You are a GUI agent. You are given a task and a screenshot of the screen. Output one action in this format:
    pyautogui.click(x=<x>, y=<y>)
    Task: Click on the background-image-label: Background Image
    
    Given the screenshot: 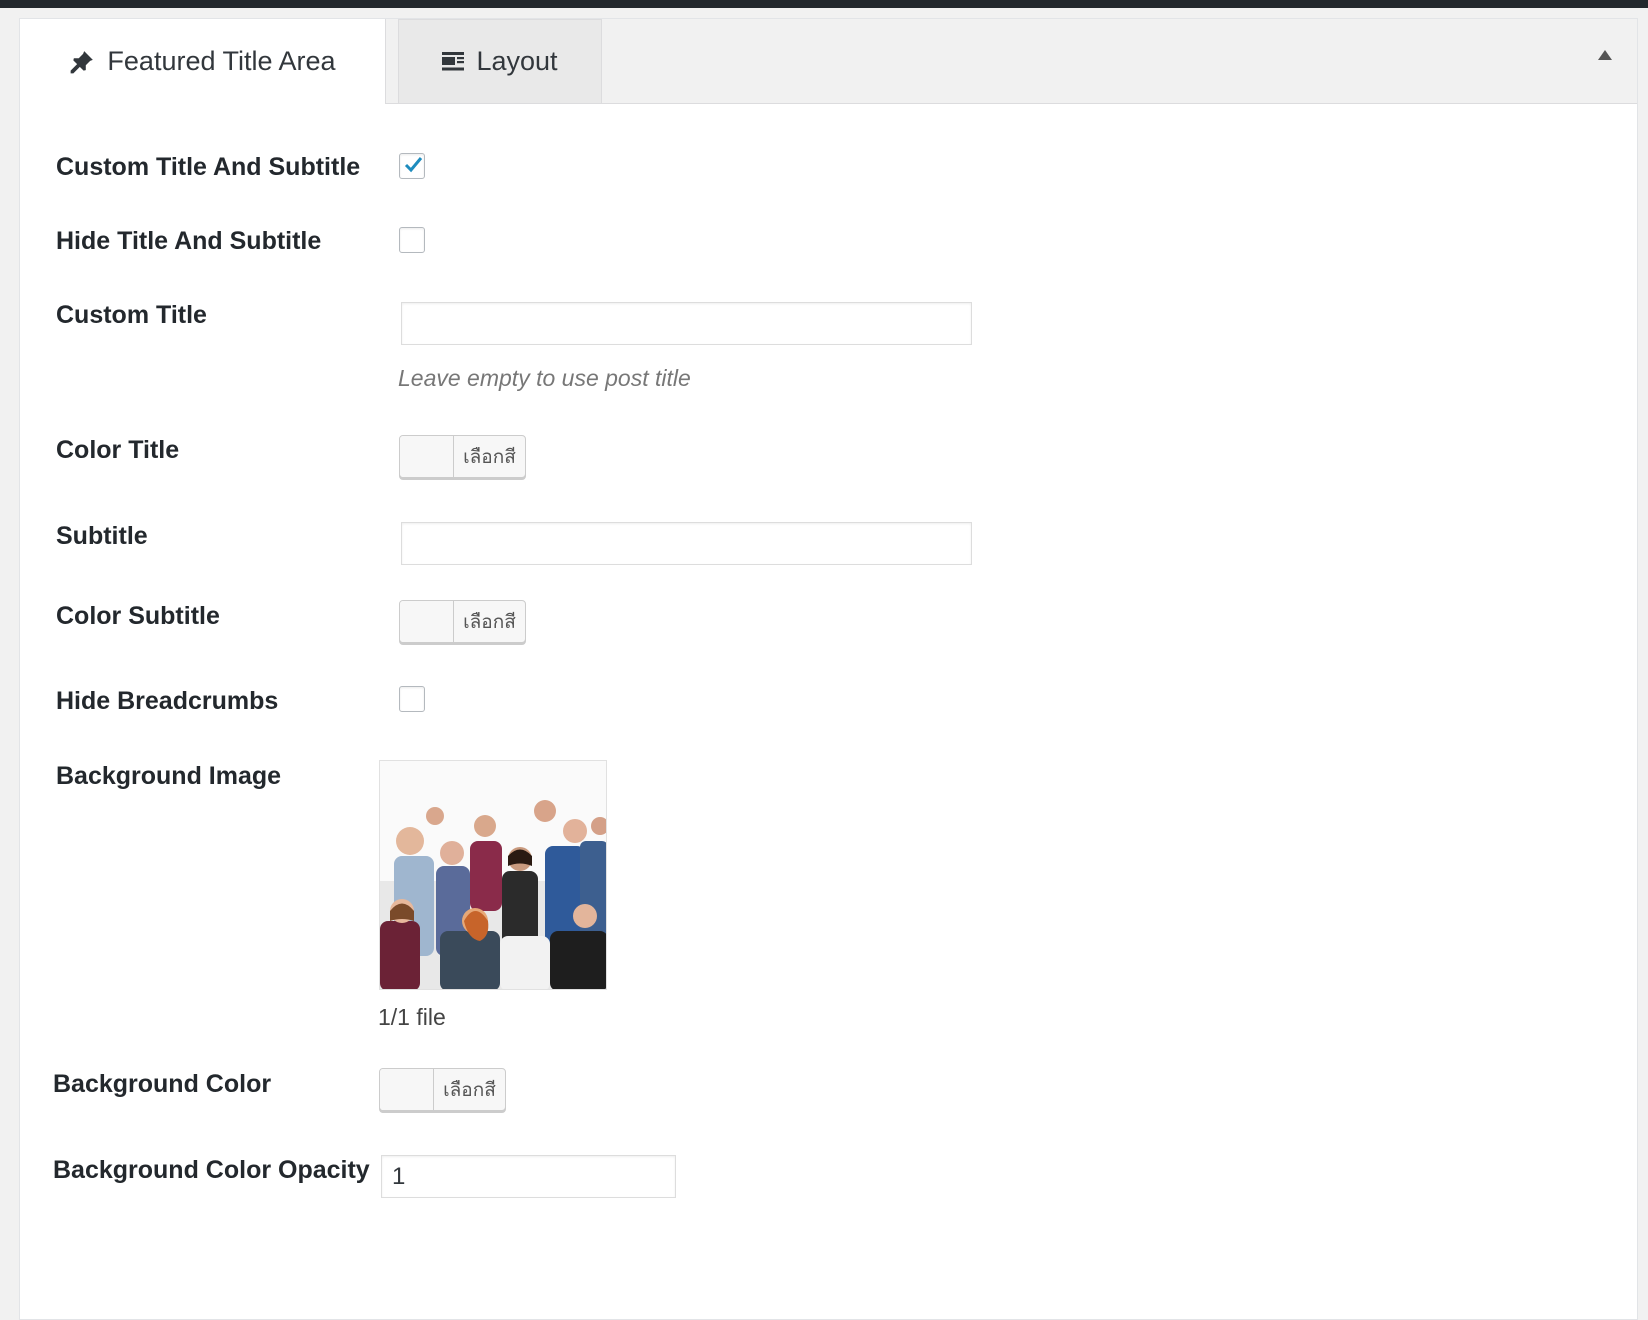 What is the action you would take?
    pyautogui.click(x=169, y=776)
    